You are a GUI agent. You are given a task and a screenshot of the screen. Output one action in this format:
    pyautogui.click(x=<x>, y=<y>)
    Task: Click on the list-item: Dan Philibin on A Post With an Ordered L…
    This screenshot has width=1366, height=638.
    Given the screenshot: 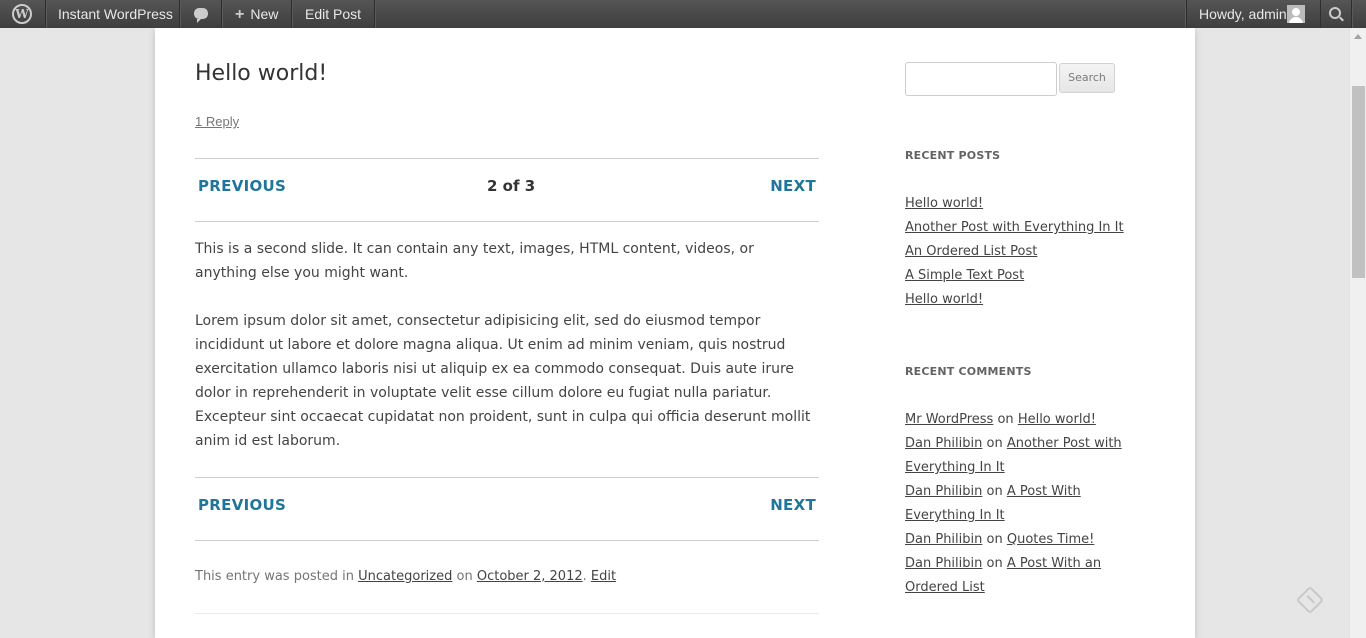 What is the action you would take?
    pyautogui.click(x=1030, y=576)
    